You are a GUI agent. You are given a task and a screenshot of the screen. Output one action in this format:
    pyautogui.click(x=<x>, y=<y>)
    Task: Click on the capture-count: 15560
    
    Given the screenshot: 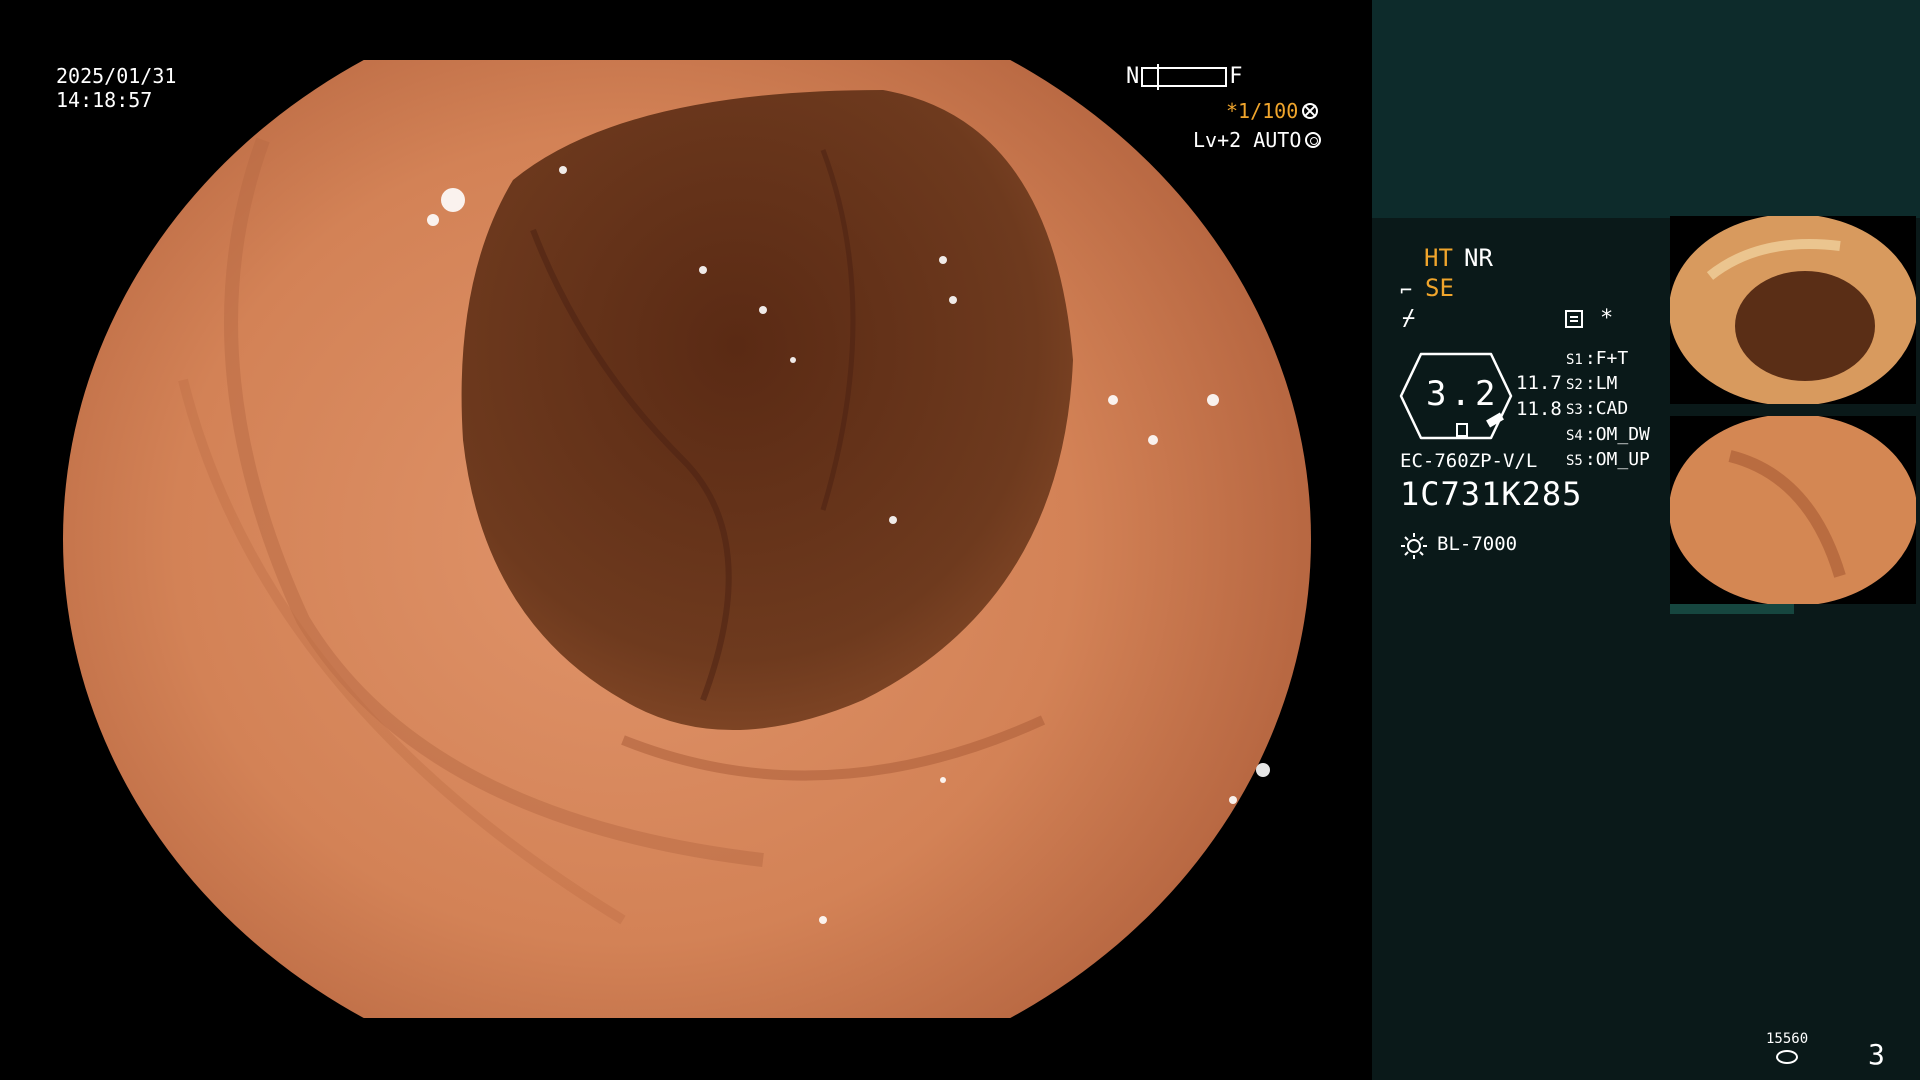 What is the action you would take?
    pyautogui.click(x=1787, y=1039)
    